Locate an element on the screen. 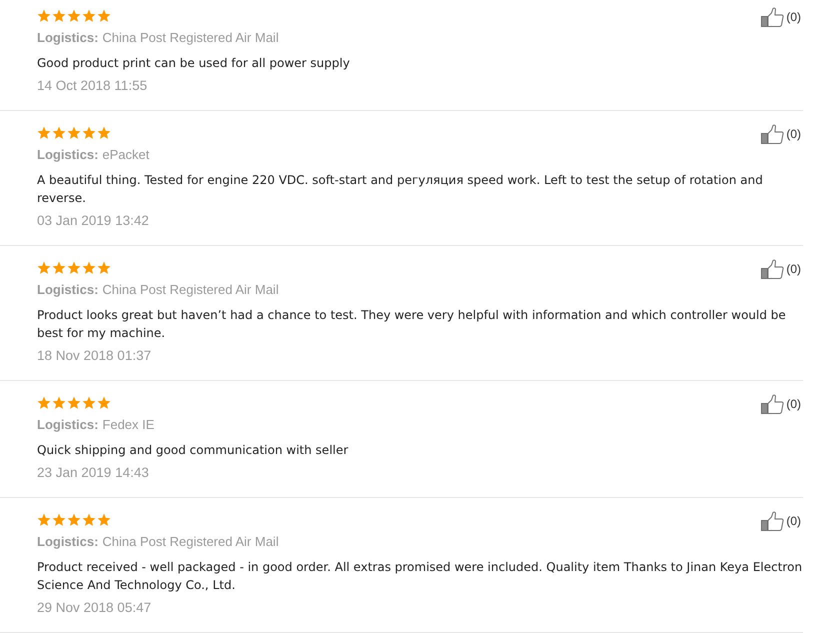 This screenshot has width=823, height=633. review-text: A beautiful thing. Tested for engine 220 VDC. soft-start and регуляция speed work. Left to test the setup of rotation and reverse. is located at coordinates (400, 189).